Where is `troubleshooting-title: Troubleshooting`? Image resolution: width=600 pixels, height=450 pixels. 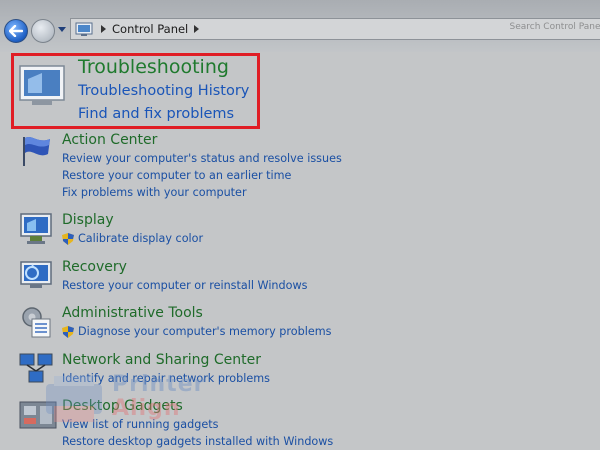
troubleshooting-title: Troubleshooting is located at coordinates (153, 67).